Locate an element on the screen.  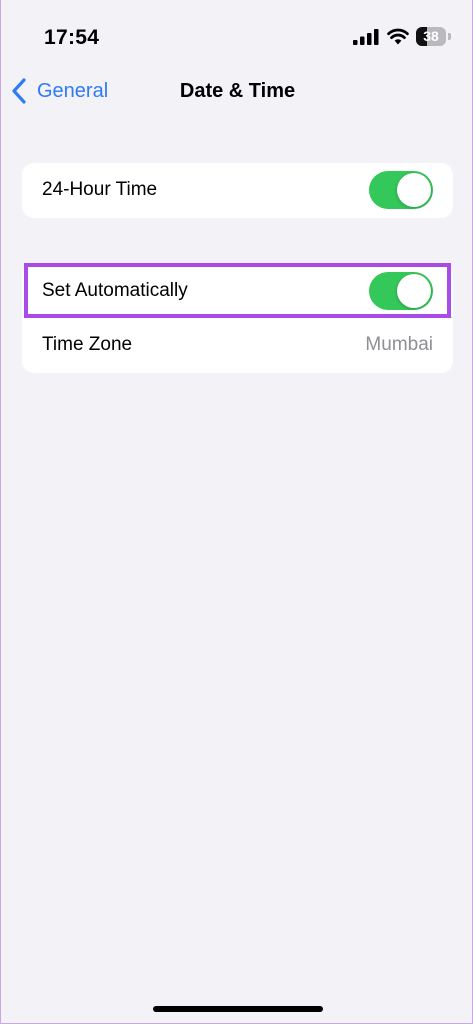
battery-icon: 38 is located at coordinates (434, 36).